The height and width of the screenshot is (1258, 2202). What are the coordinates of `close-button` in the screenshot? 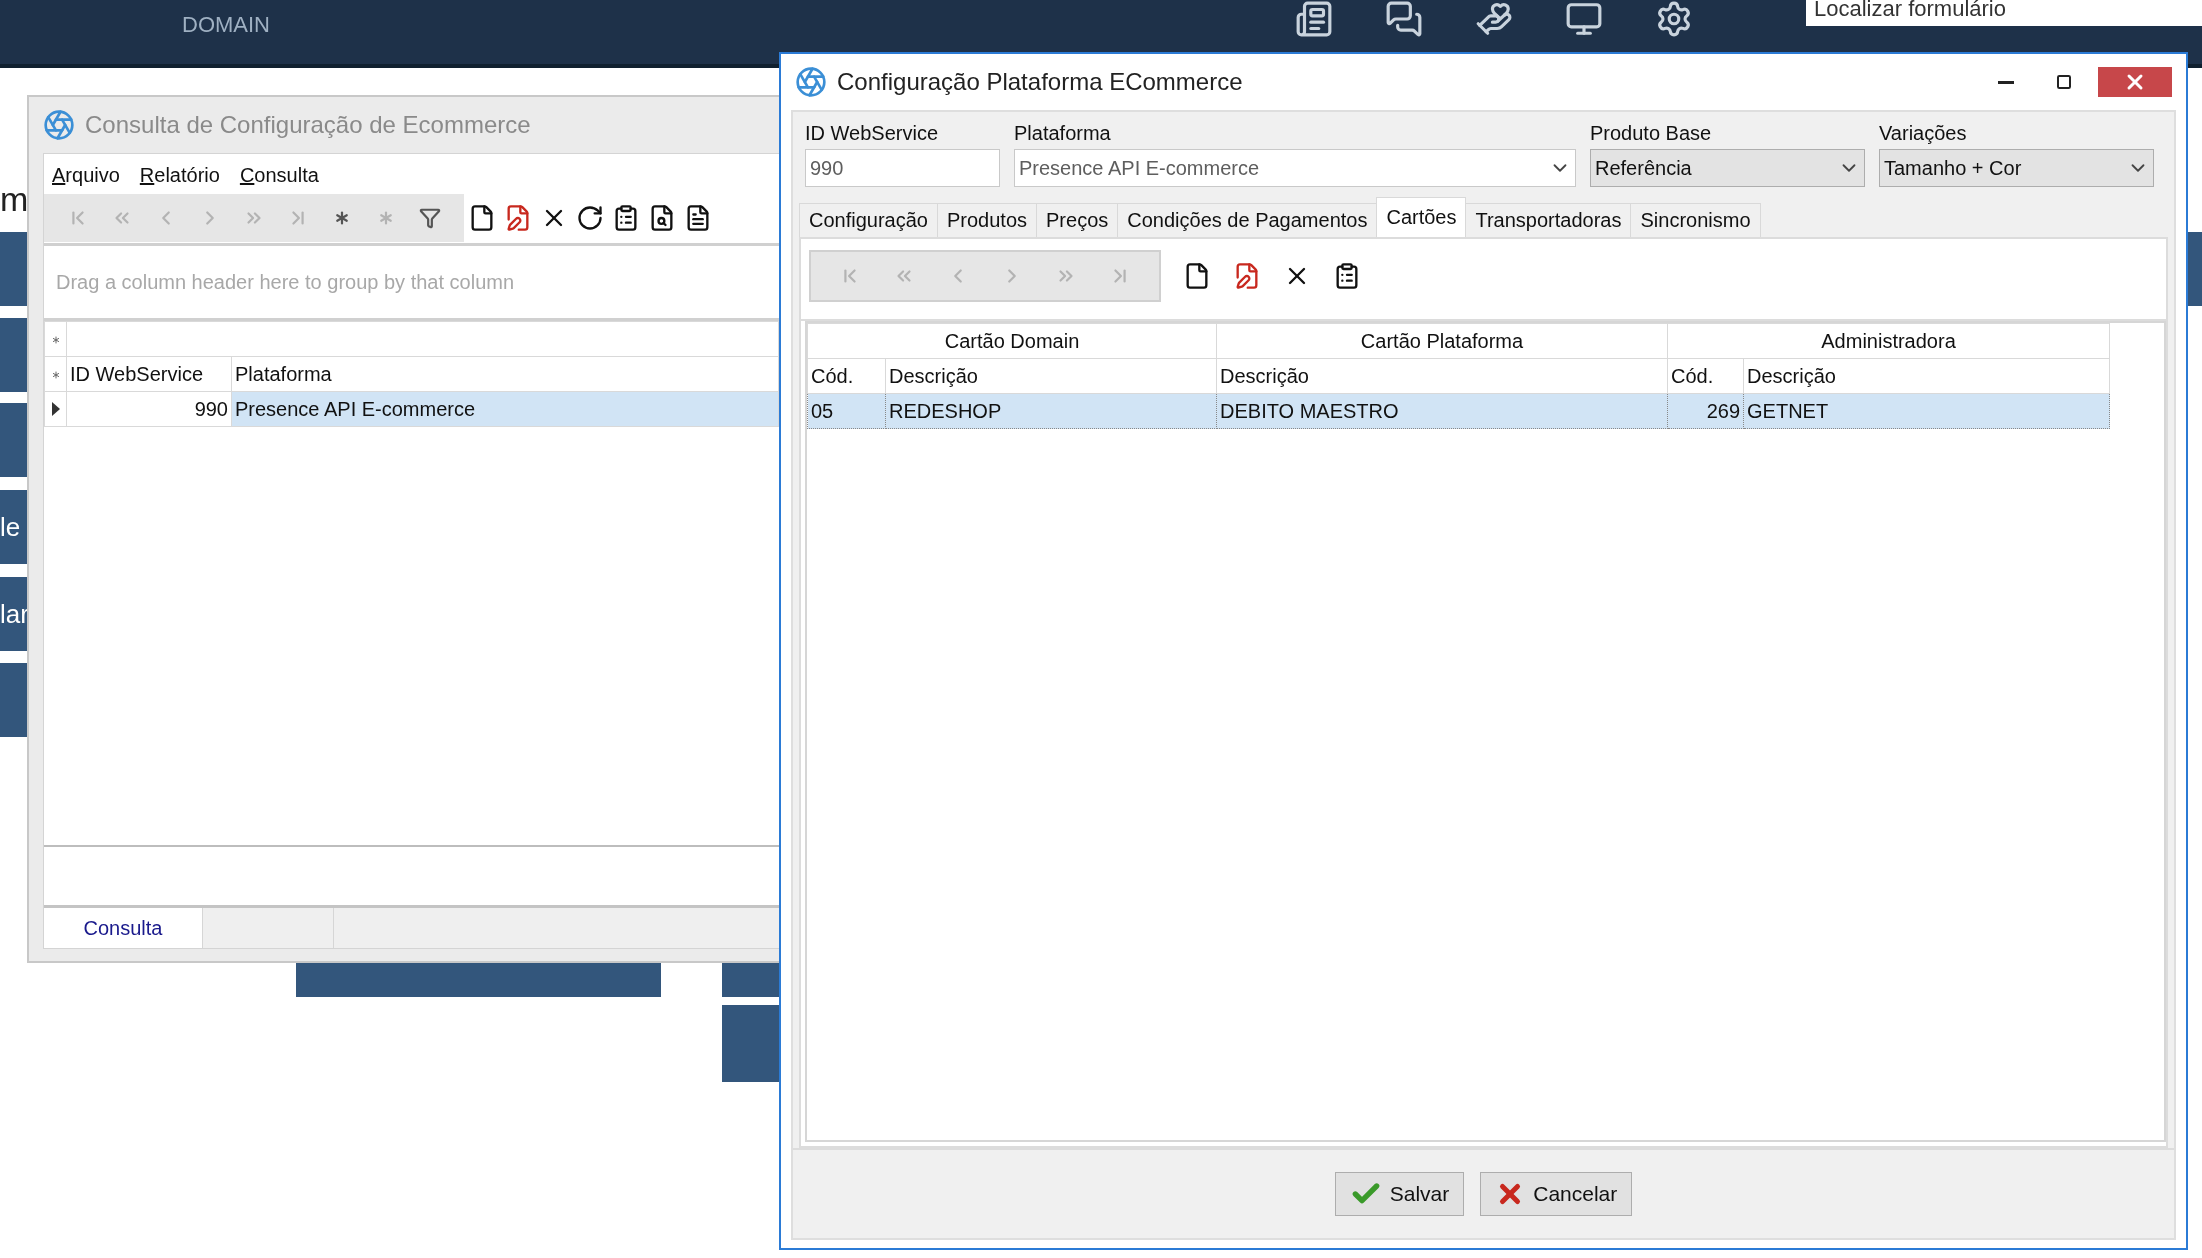 It's located at (2135, 82).